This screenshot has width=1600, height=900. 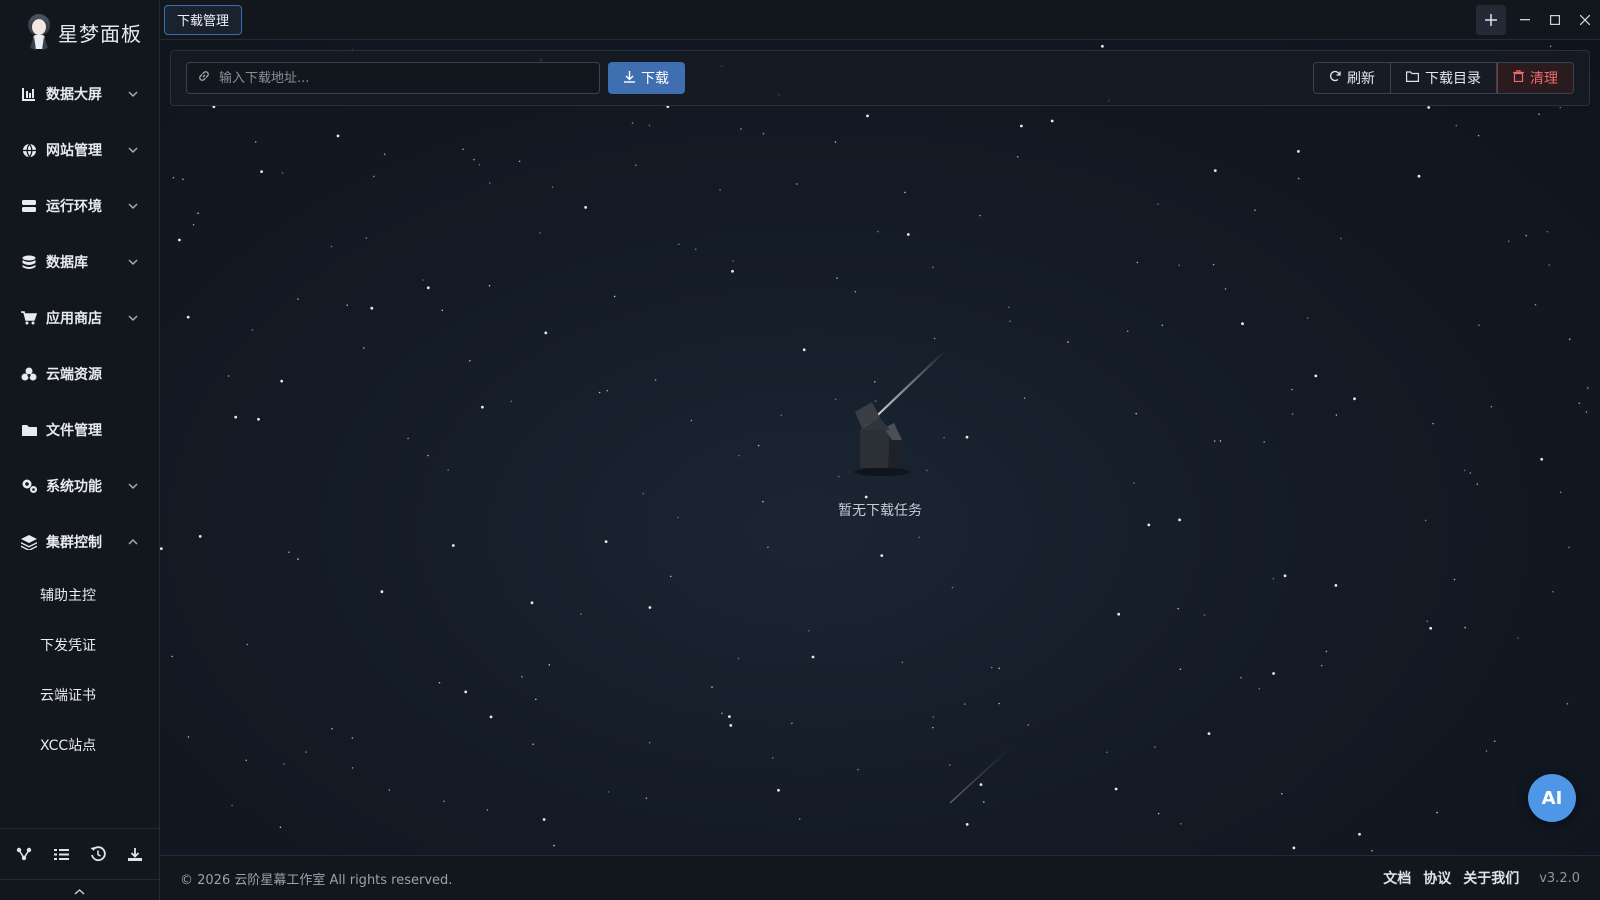 I want to click on clear-button-label: 清理, so click(x=1544, y=79).